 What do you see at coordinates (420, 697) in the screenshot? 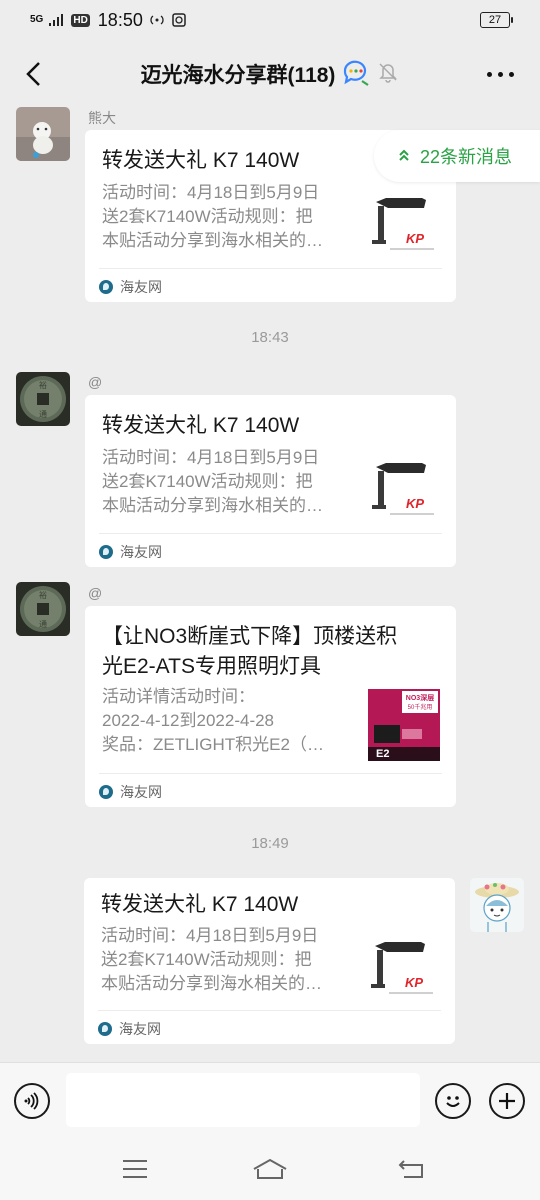
I see `thumb-text: NO3深层` at bounding box center [420, 697].